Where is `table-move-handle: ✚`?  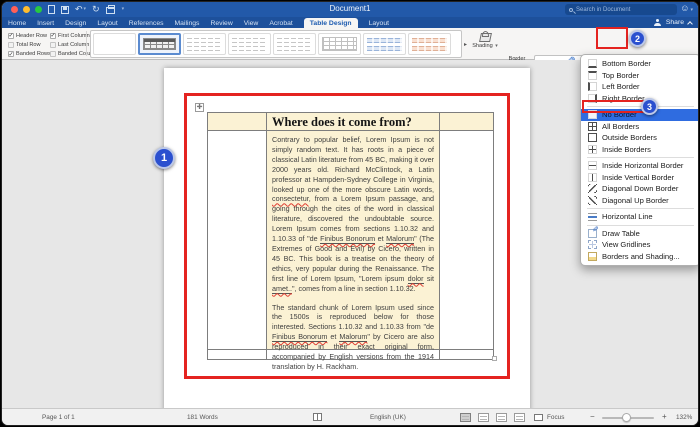 table-move-handle: ✚ is located at coordinates (199, 107).